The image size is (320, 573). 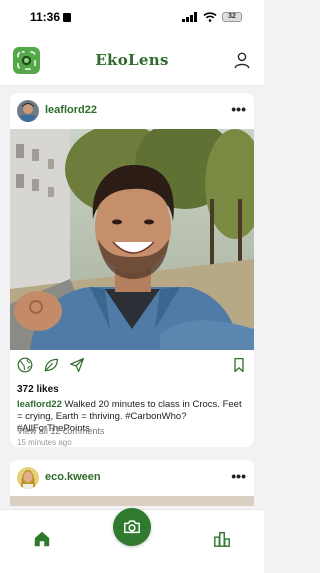 I want to click on likes-count: 372 likes, so click(x=38, y=389).